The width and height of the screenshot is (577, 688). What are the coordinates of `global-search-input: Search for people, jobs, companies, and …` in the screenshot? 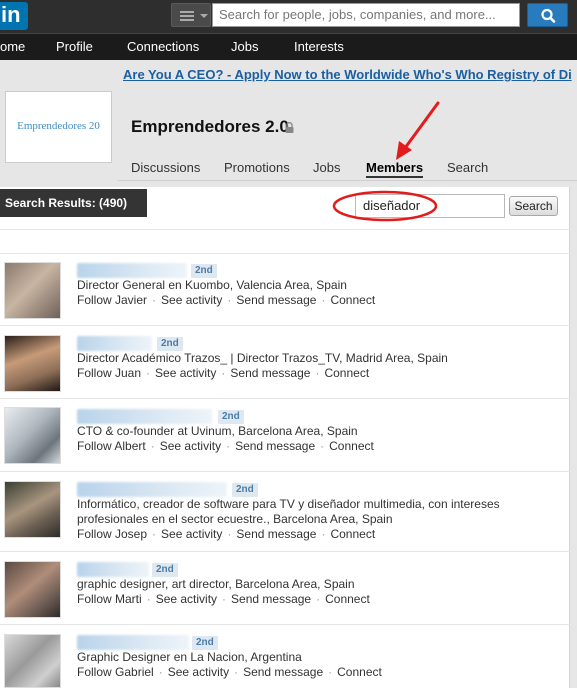 It's located at (366, 15).